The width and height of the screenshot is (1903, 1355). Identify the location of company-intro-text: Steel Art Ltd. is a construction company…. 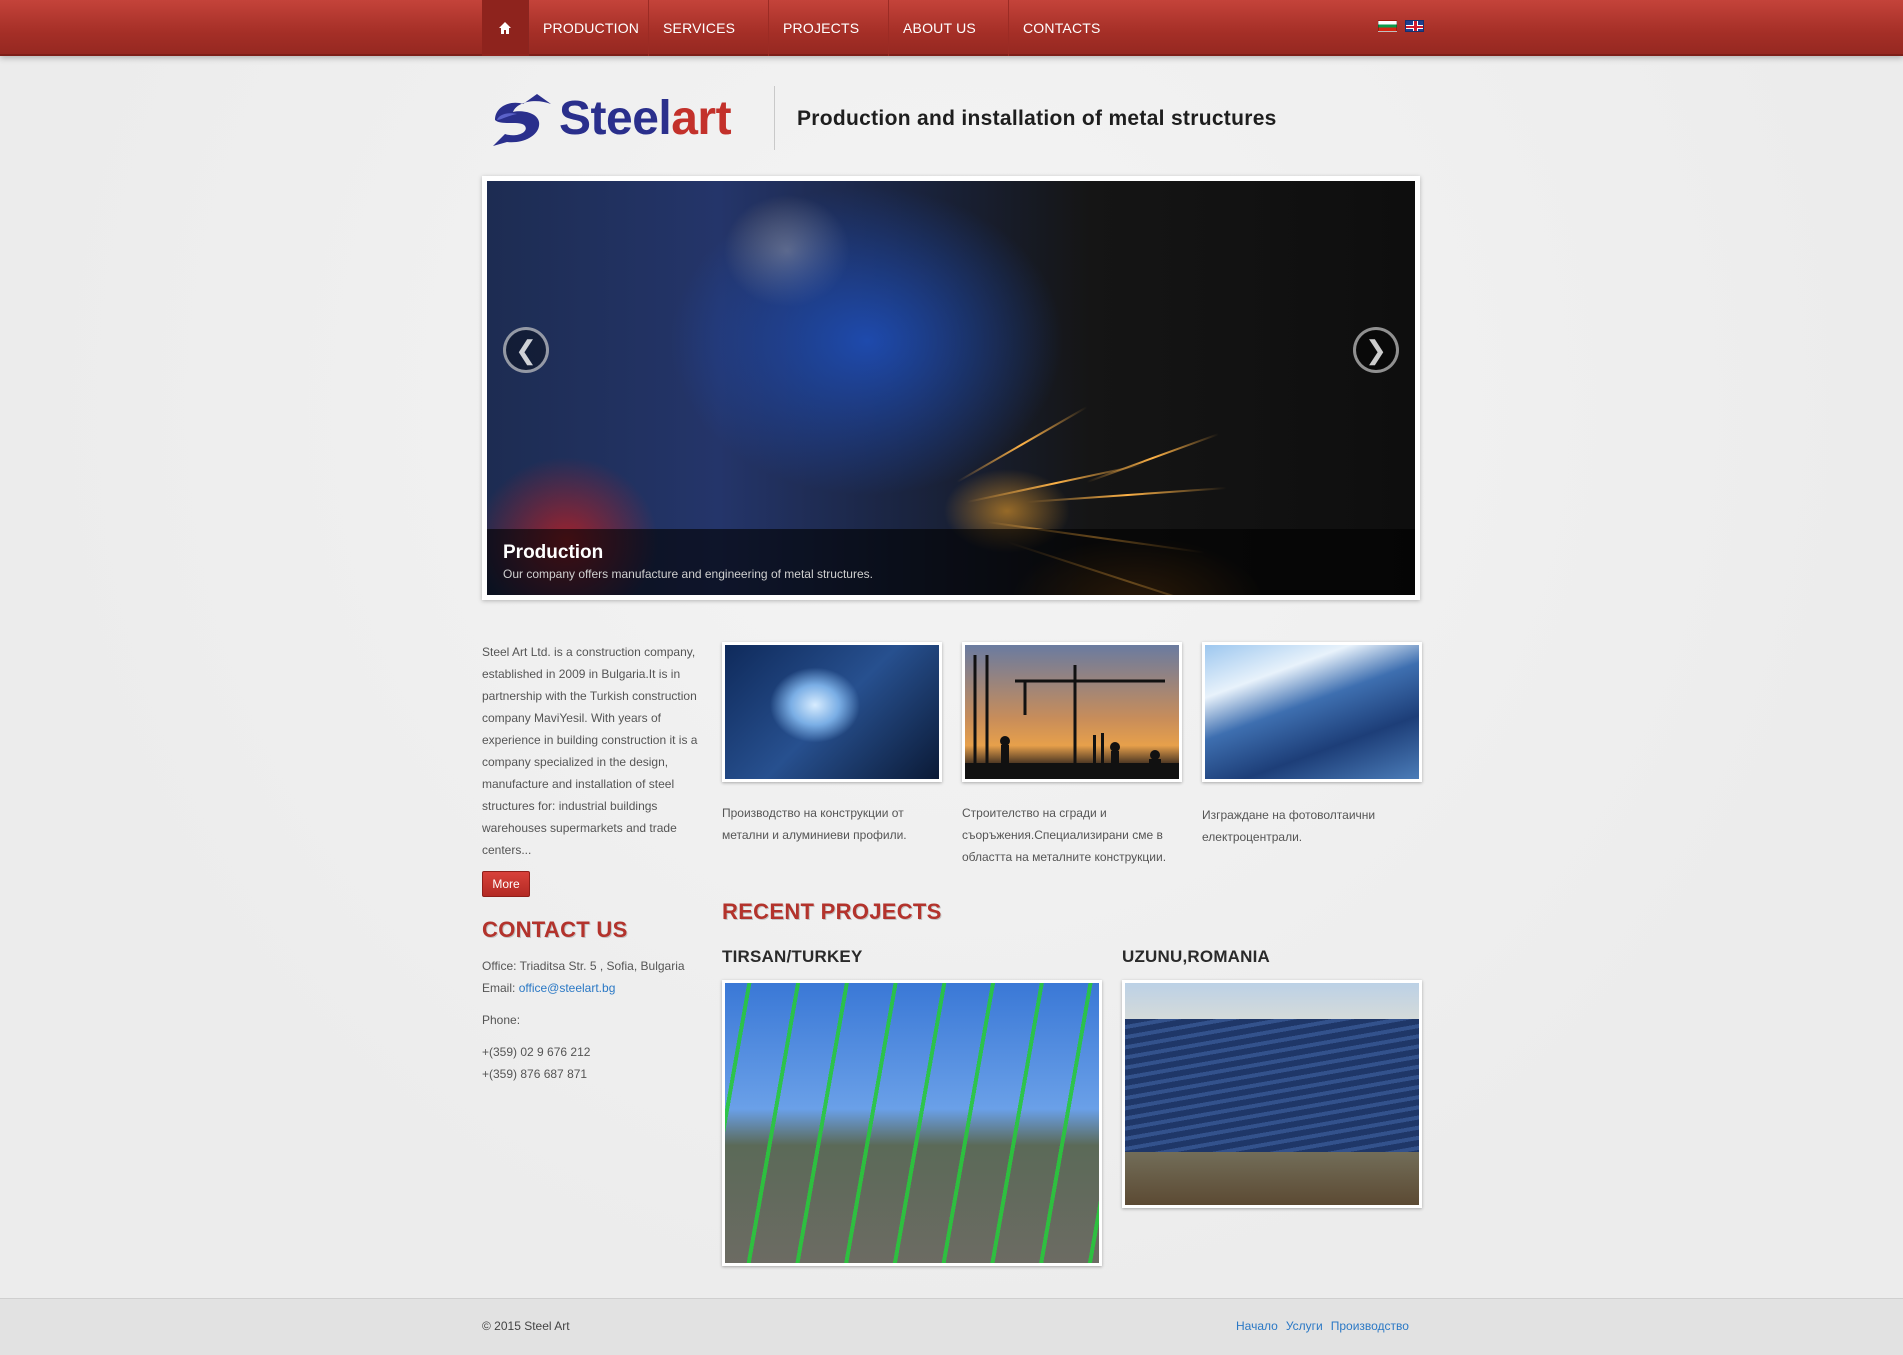
(590, 751).